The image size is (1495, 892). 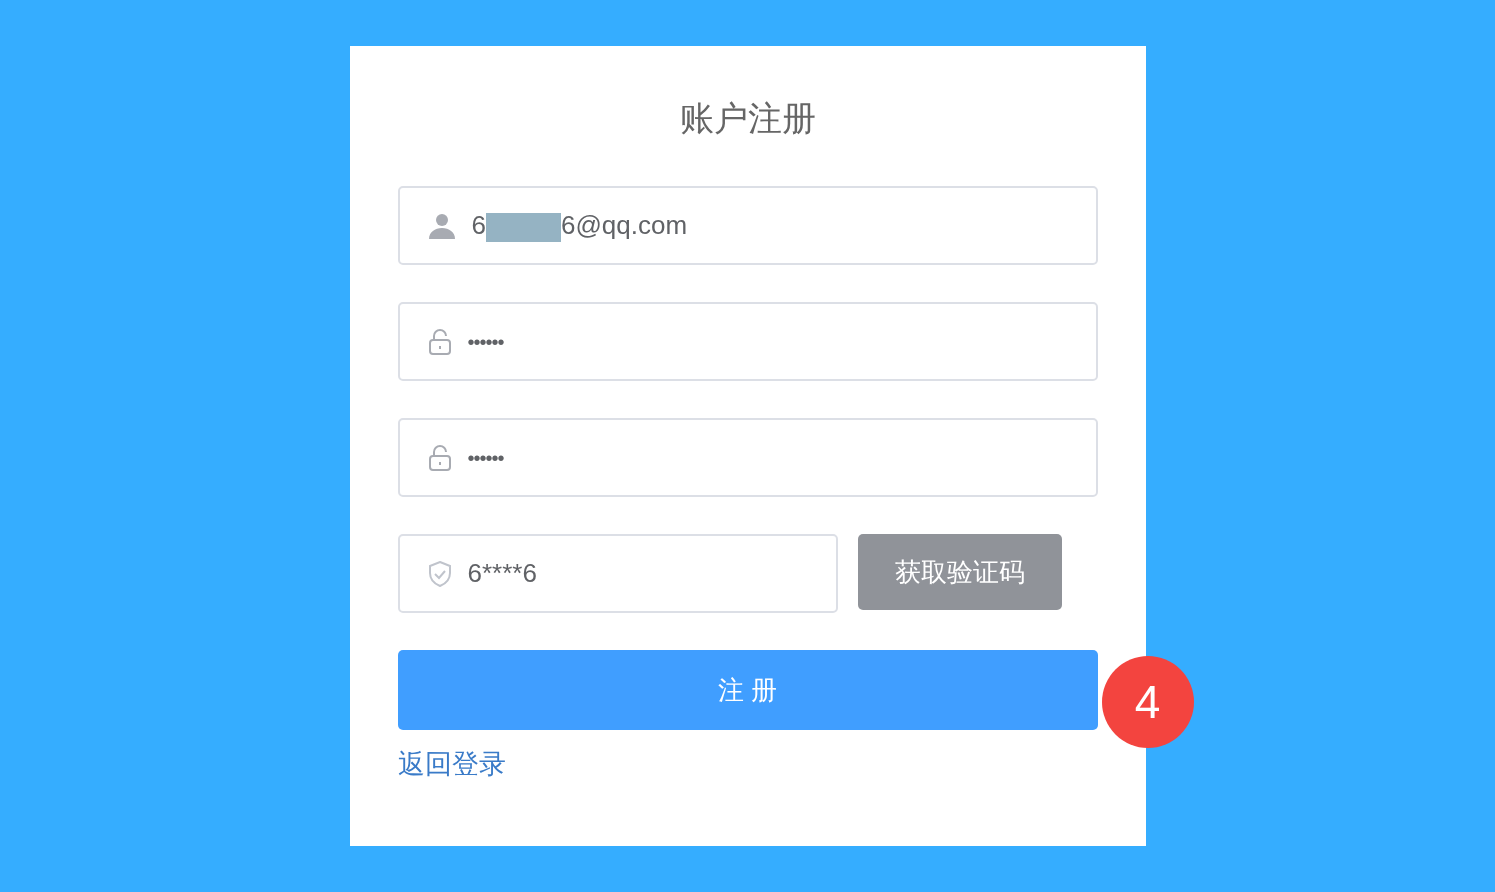 I want to click on shield-icon, so click(x=439, y=573).